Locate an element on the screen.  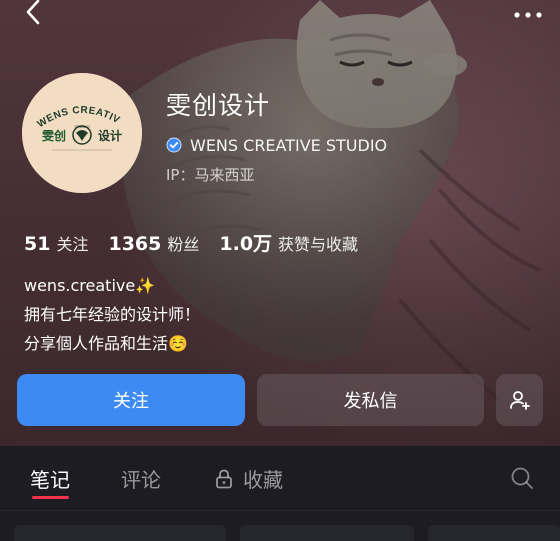
tab-collections: 收藏 is located at coordinates (249, 478).